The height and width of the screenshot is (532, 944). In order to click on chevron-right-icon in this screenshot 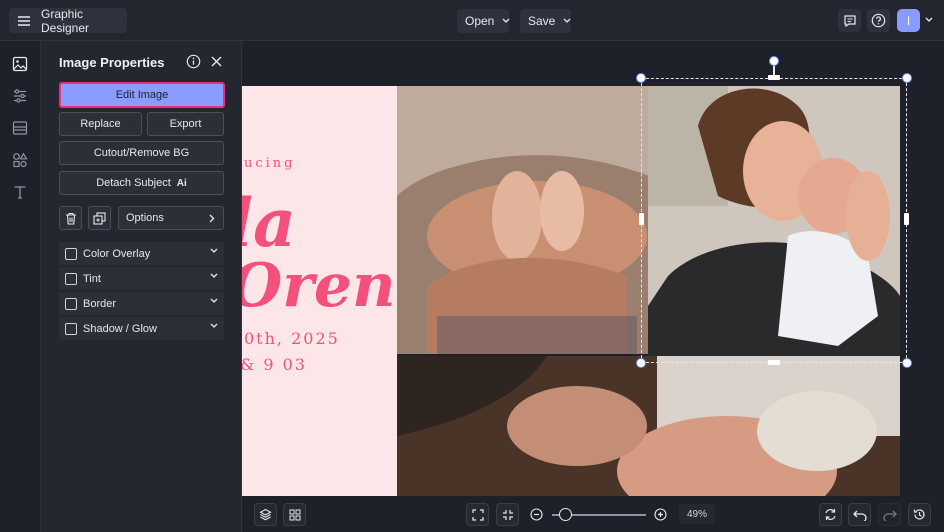, I will do `click(212, 218)`.